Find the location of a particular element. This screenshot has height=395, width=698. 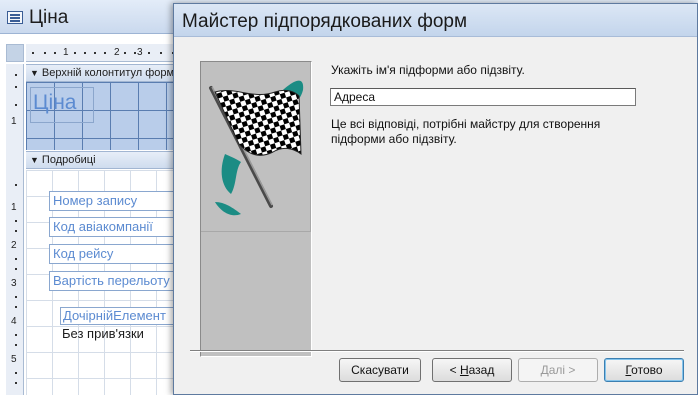

field-label-airline-code: Код авіакомпанії is located at coordinates (114, 227).